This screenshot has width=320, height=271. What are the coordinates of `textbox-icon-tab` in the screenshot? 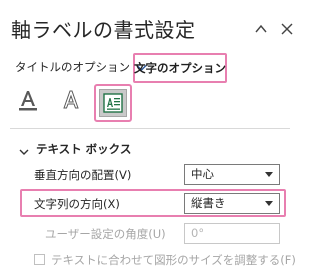 It's located at (113, 103).